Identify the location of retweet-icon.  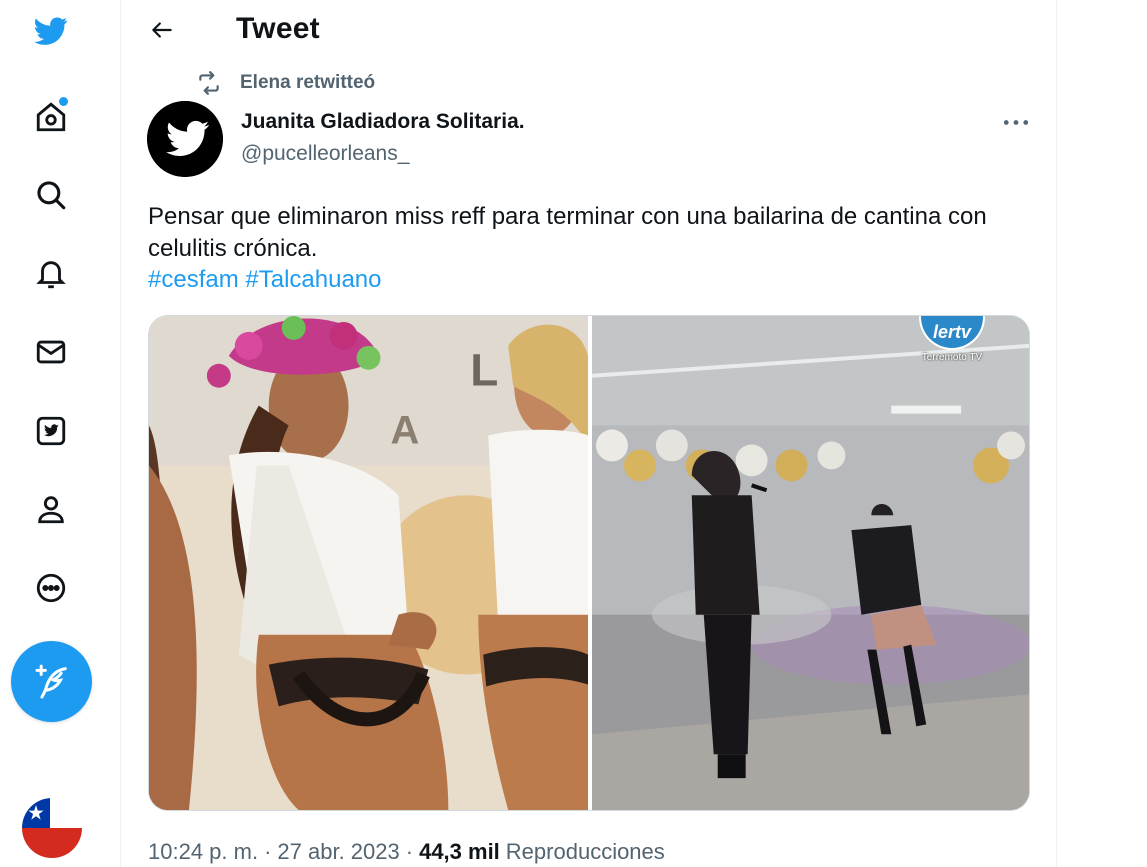
(209, 83).